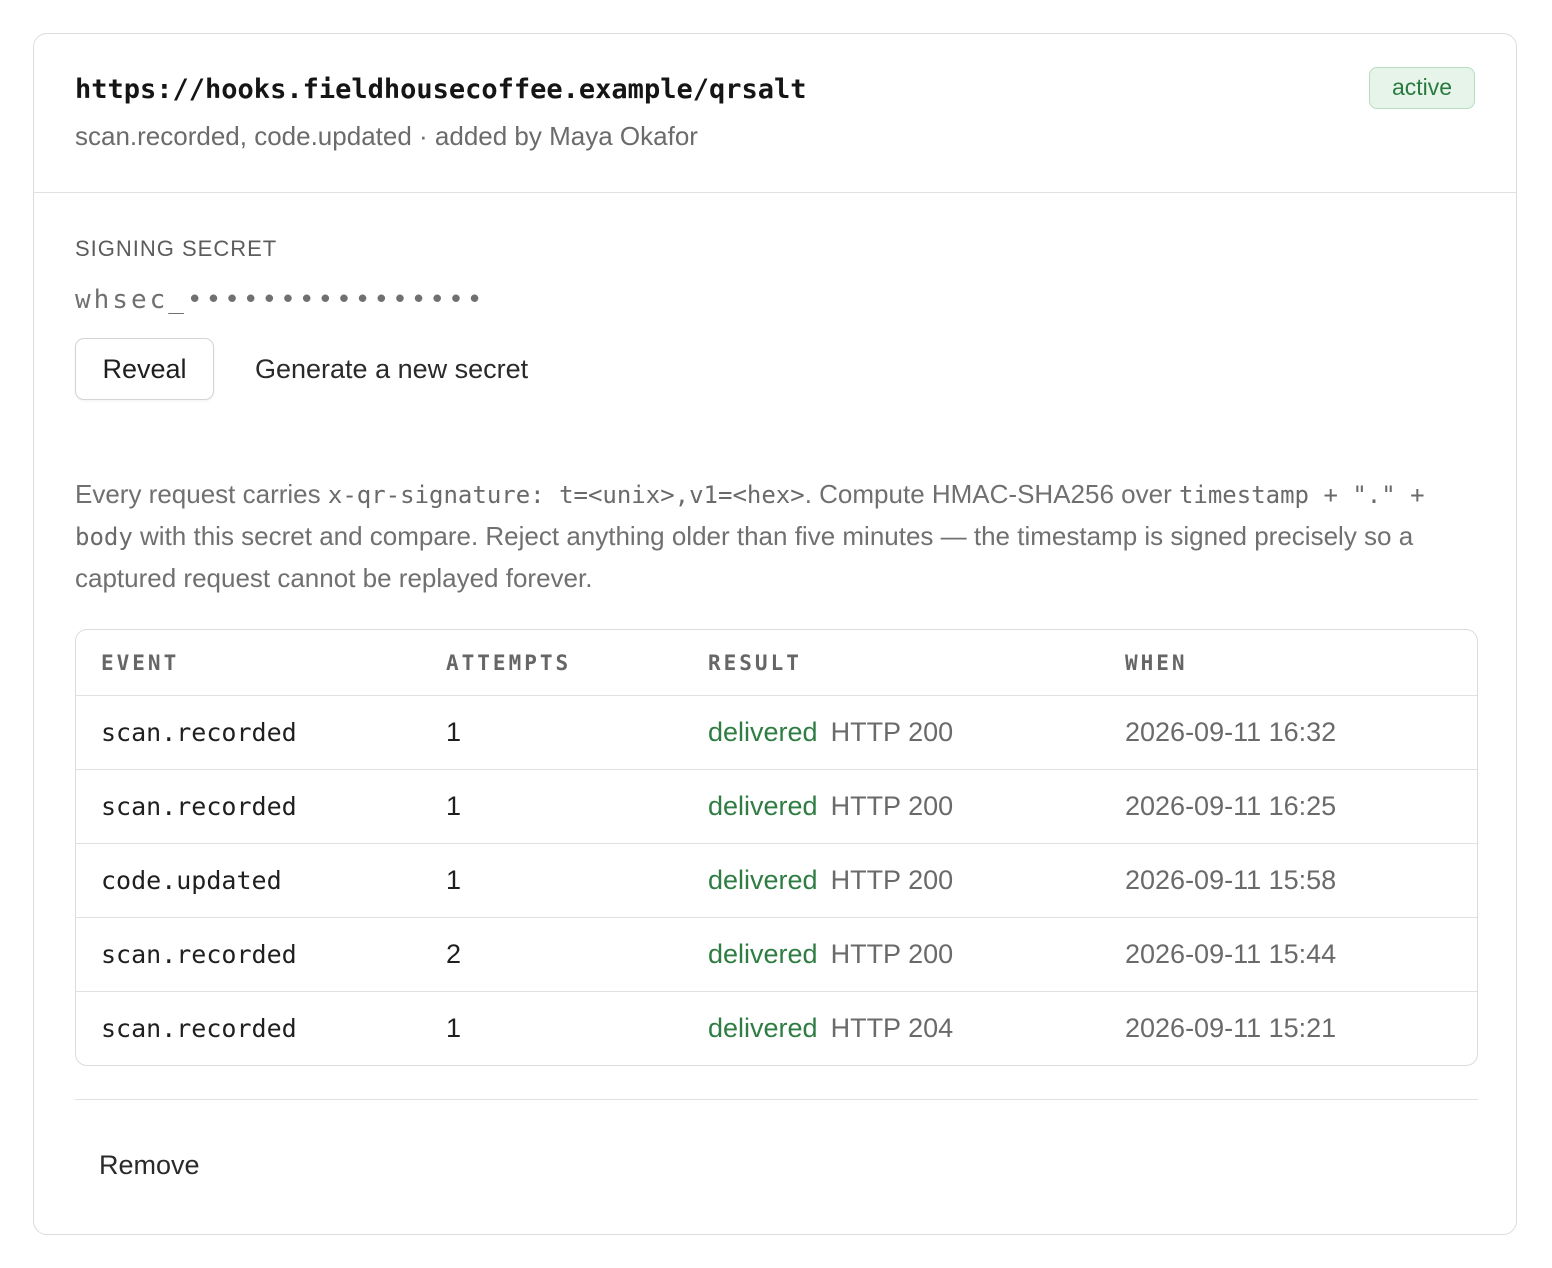  I want to click on generate-secret-button: Generate a new secret, so click(391, 369).